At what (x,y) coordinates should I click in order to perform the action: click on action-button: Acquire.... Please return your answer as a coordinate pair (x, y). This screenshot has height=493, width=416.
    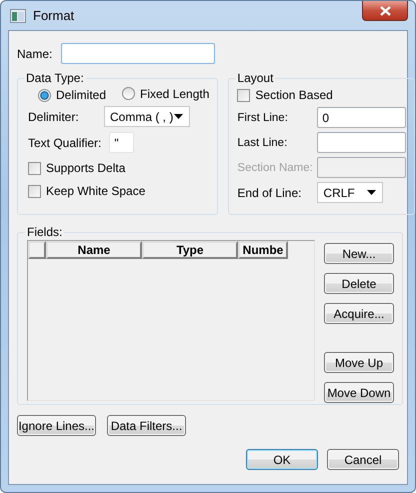
    Looking at the image, I should click on (359, 313).